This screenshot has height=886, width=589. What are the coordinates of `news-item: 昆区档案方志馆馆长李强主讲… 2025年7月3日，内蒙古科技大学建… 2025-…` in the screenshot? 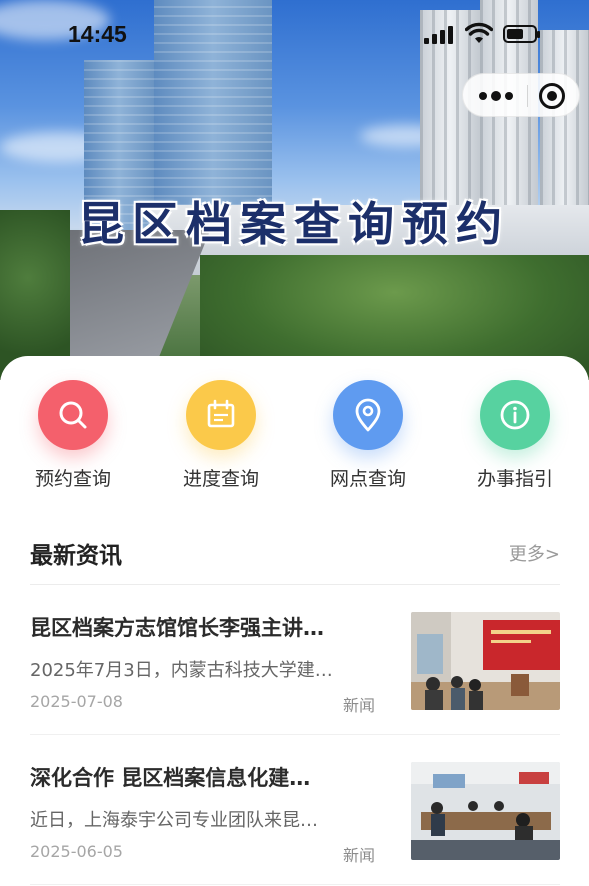 It's located at (295, 672).